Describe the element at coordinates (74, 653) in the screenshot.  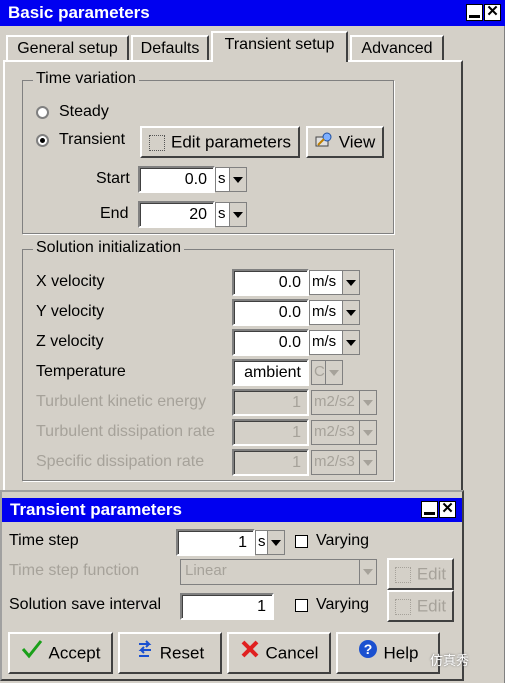
I see `accept-label: Accept` at that location.